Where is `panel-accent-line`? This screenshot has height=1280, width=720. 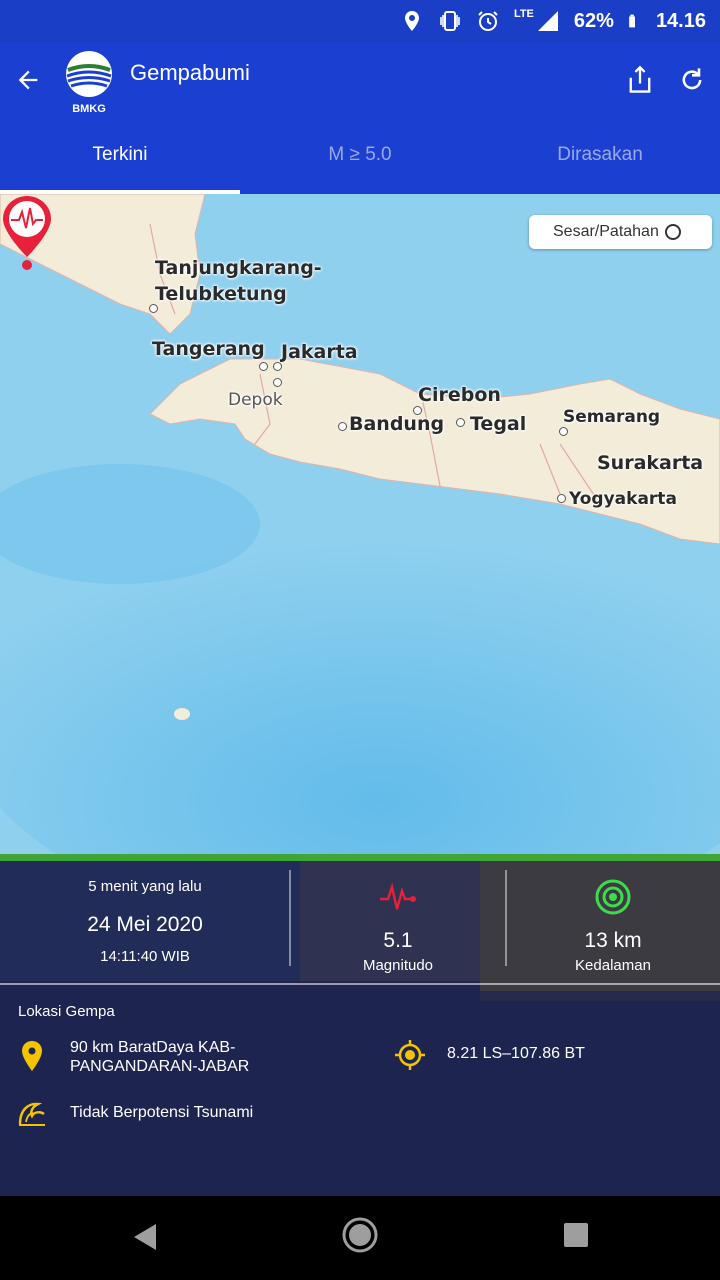
panel-accent-line is located at coordinates (360, 857).